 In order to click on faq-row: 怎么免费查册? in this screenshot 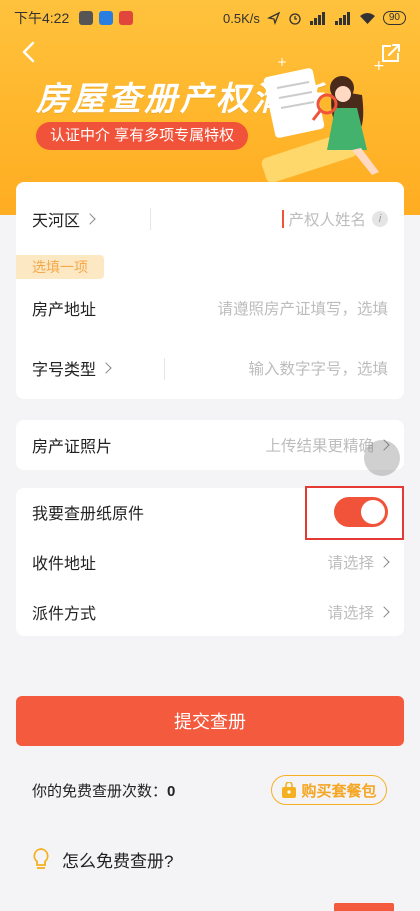, I will do `click(101, 859)`.